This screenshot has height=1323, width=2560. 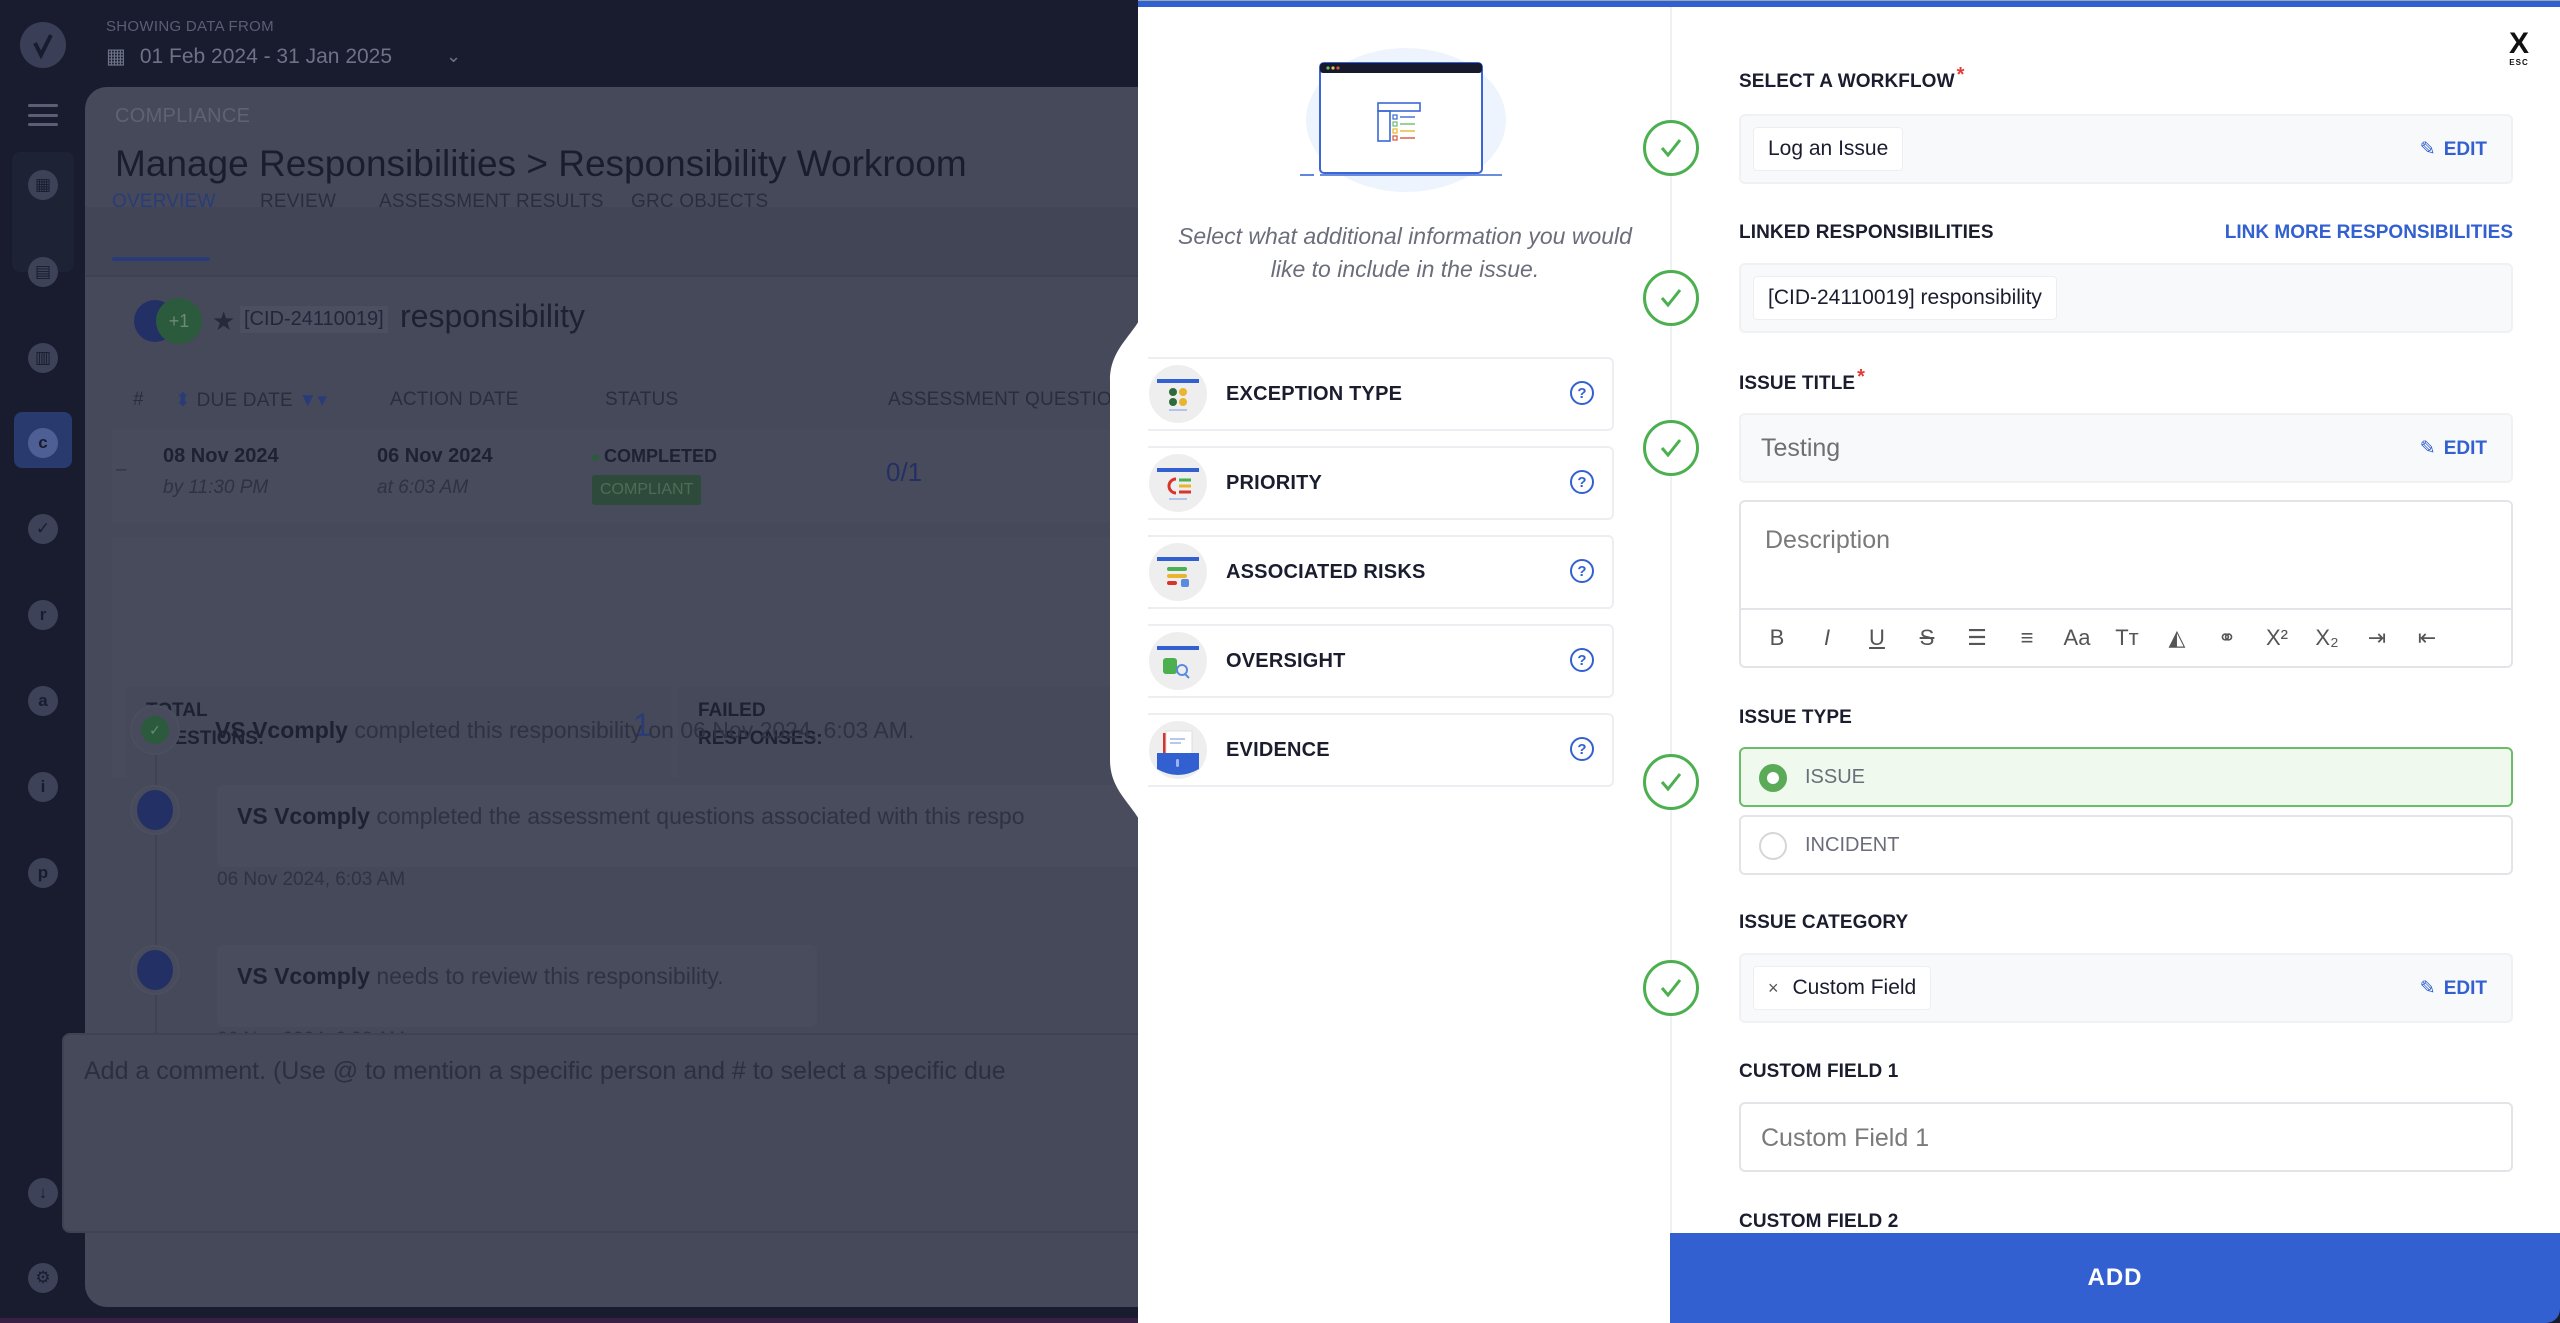 I want to click on radio-label: INCIDENT, so click(x=1852, y=845).